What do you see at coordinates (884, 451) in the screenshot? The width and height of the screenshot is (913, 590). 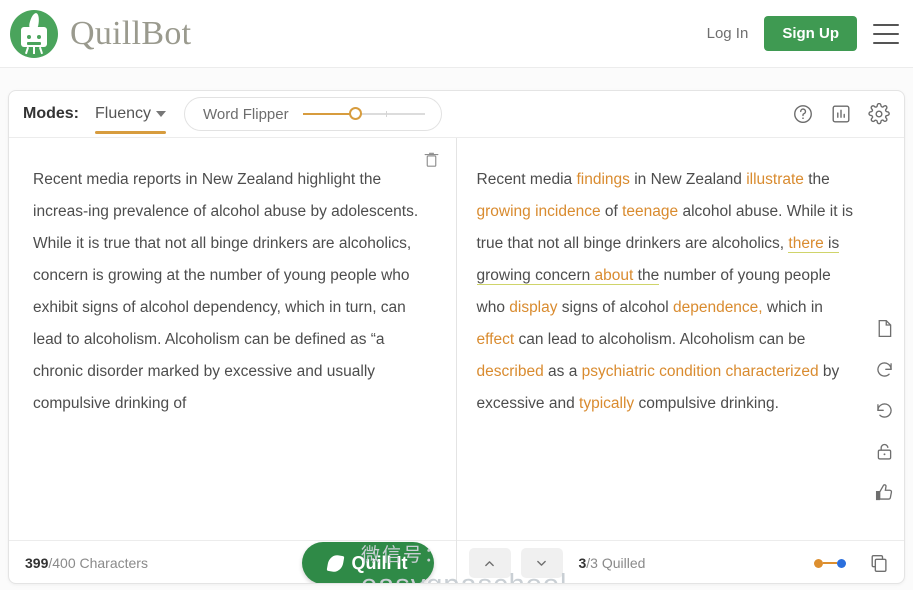 I see `lock-icon` at bounding box center [884, 451].